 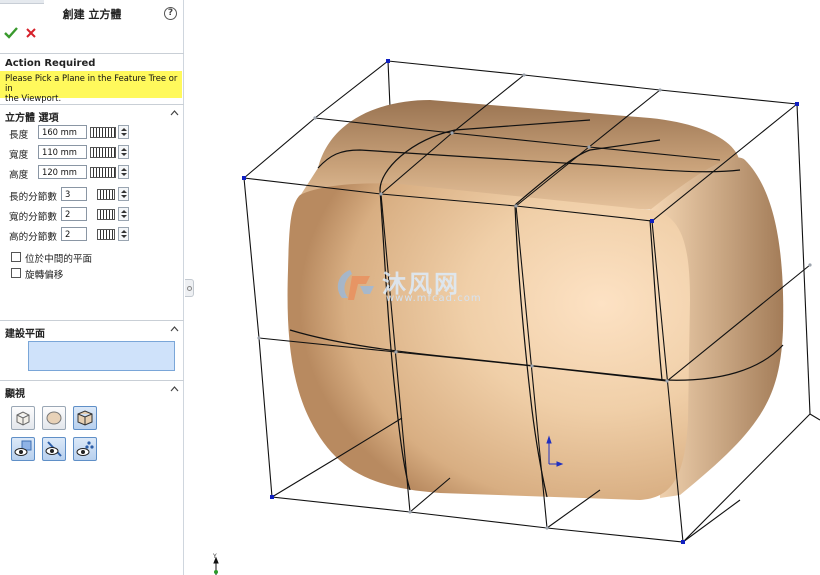 What do you see at coordinates (50, 63) in the screenshot?
I see `action-required-title: Action Required` at bounding box center [50, 63].